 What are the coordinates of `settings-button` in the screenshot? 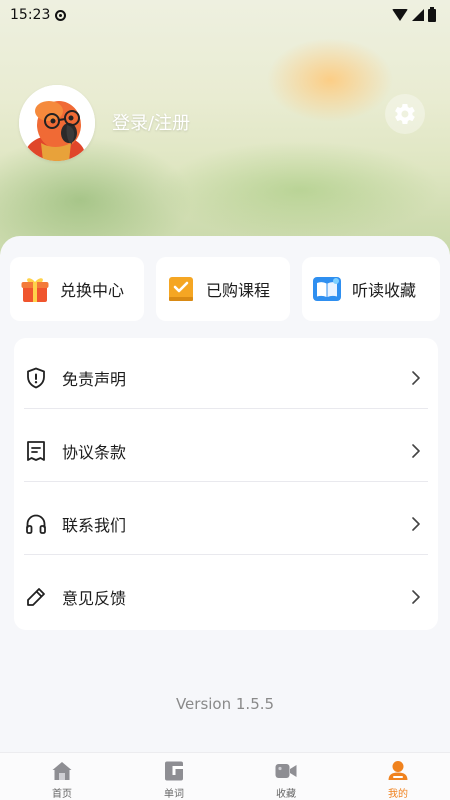 It's located at (405, 114).